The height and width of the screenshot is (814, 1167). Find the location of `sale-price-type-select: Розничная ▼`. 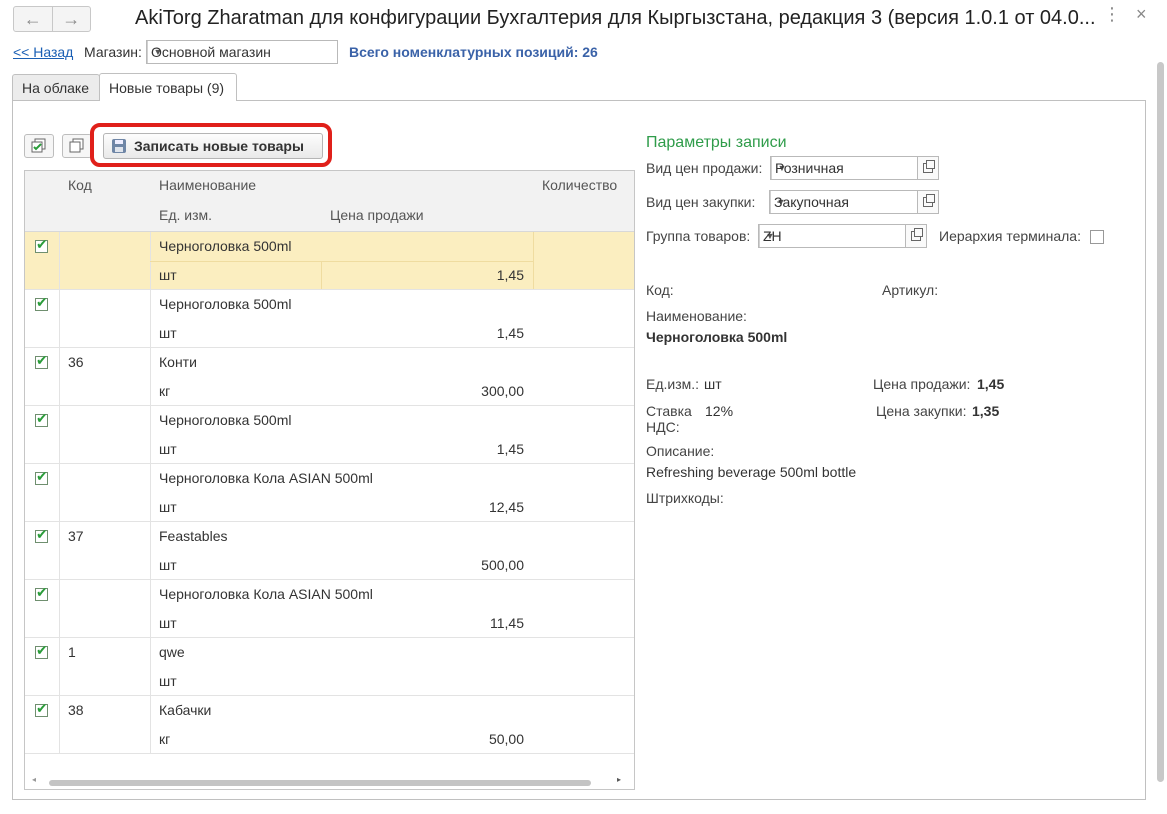

sale-price-type-select: Розничная ▼ is located at coordinates (844, 168).